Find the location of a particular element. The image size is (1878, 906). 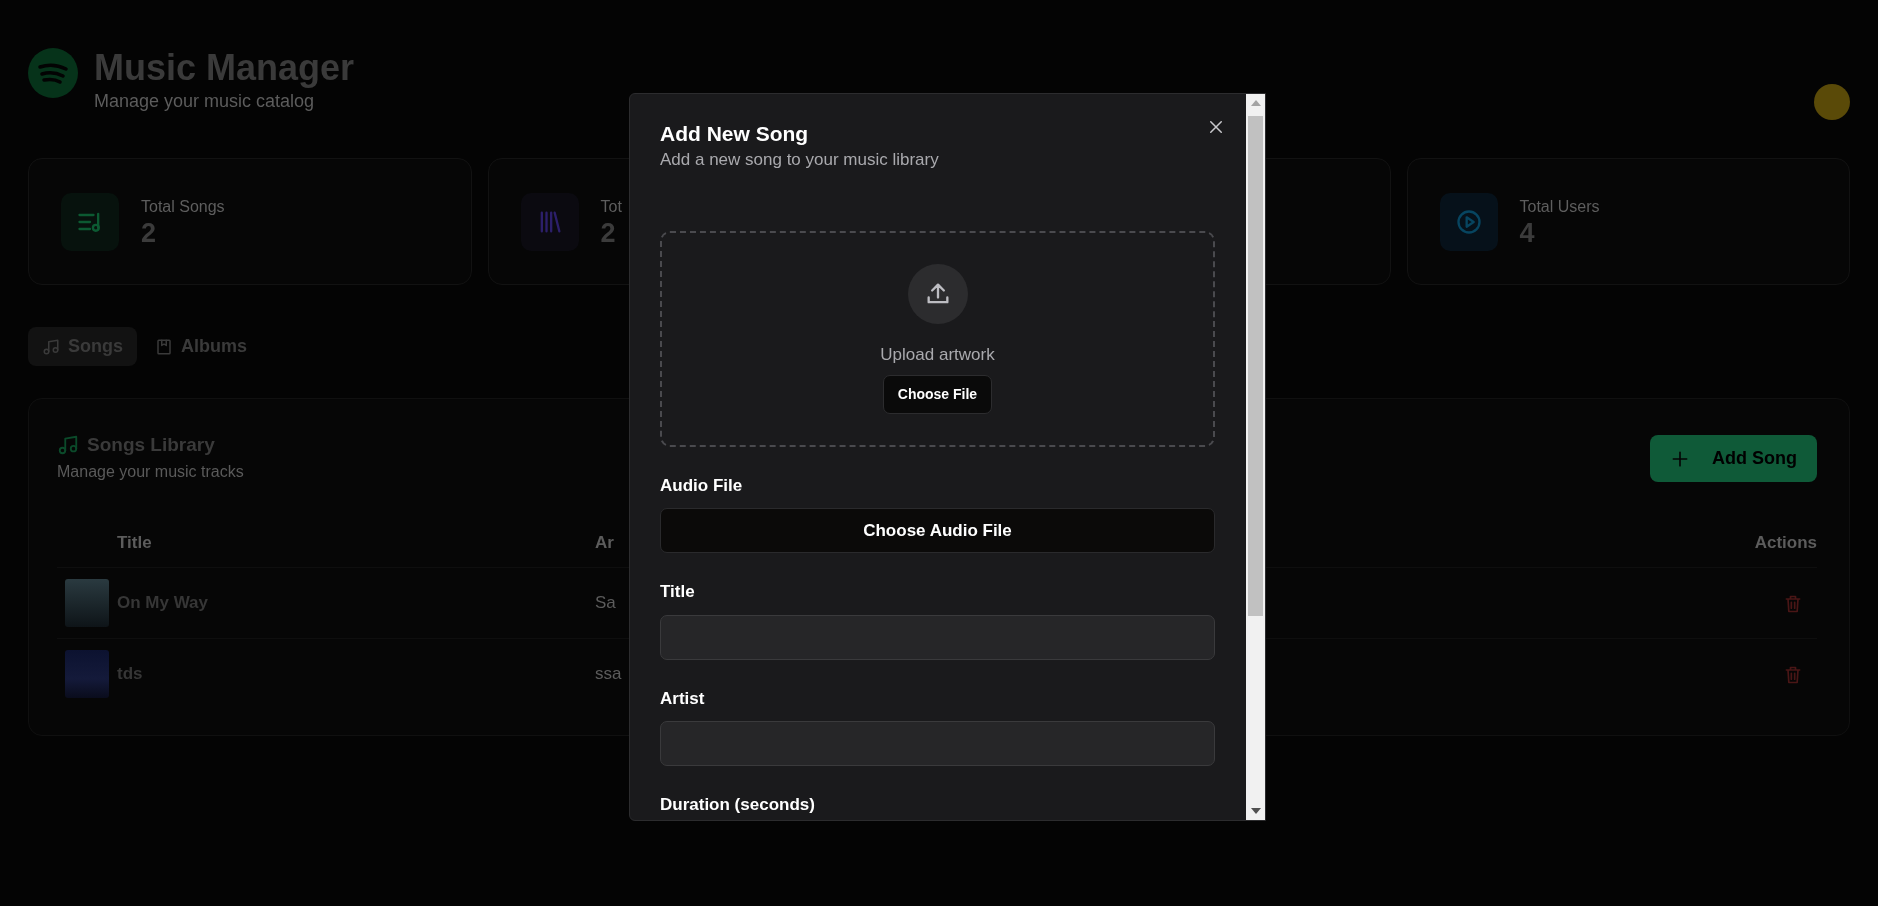

play-circle-icon is located at coordinates (1468, 221).